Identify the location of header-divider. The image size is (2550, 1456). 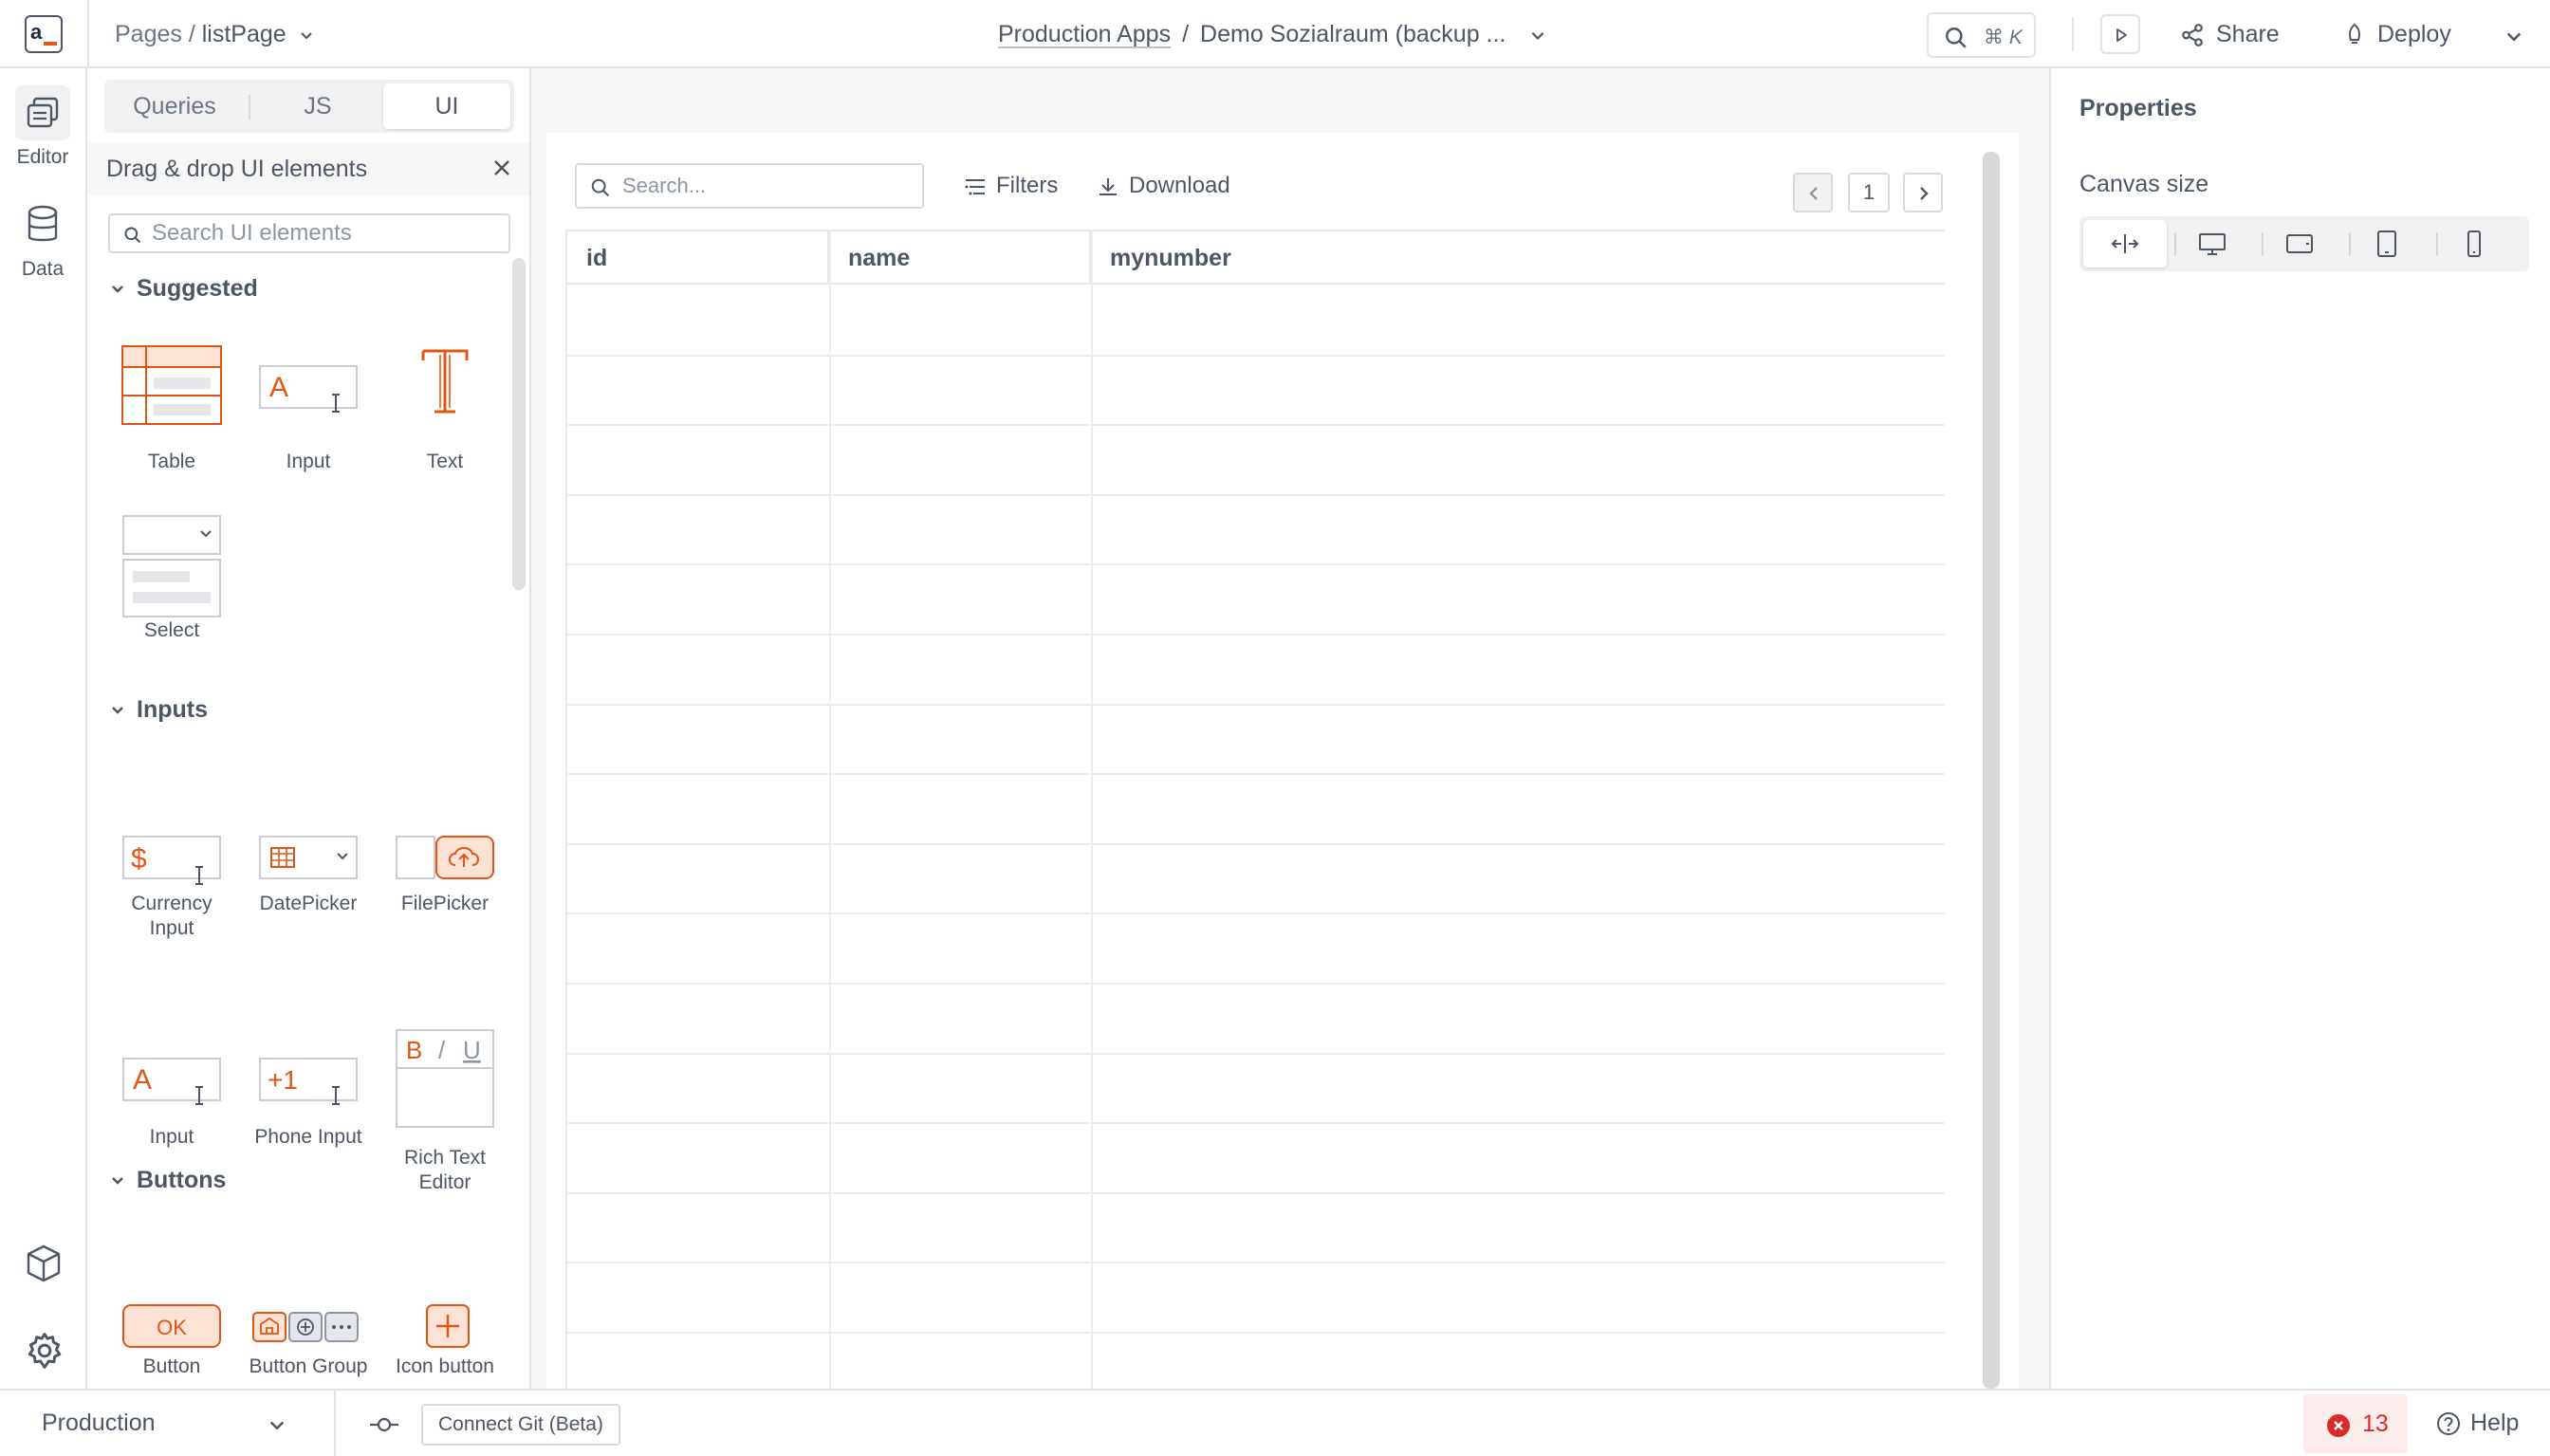
(2073, 34).